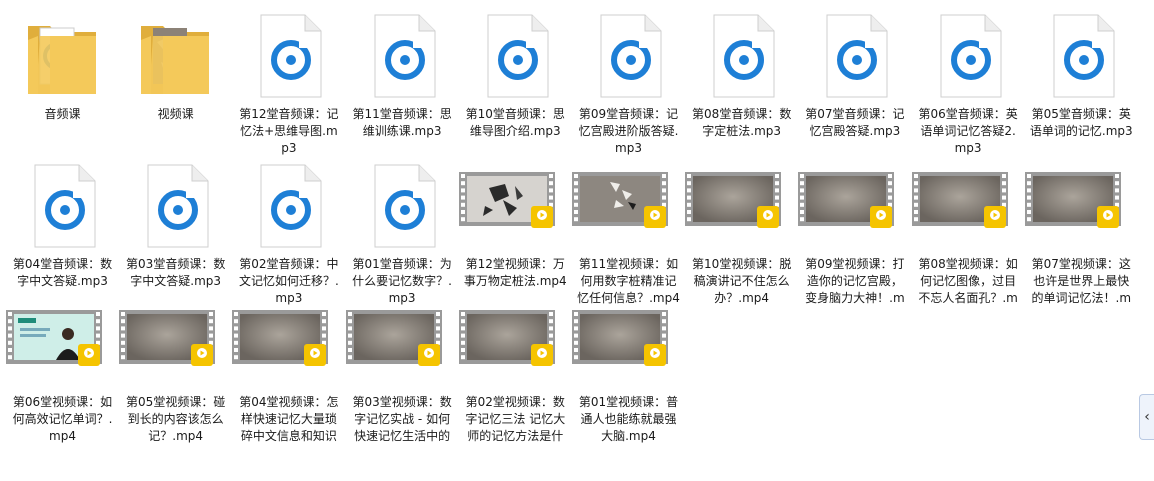 This screenshot has width=1154, height=481. Describe the element at coordinates (742, 122) in the screenshot. I see `file-name: 第08堂音频课：数字定桩法.mp3` at that location.